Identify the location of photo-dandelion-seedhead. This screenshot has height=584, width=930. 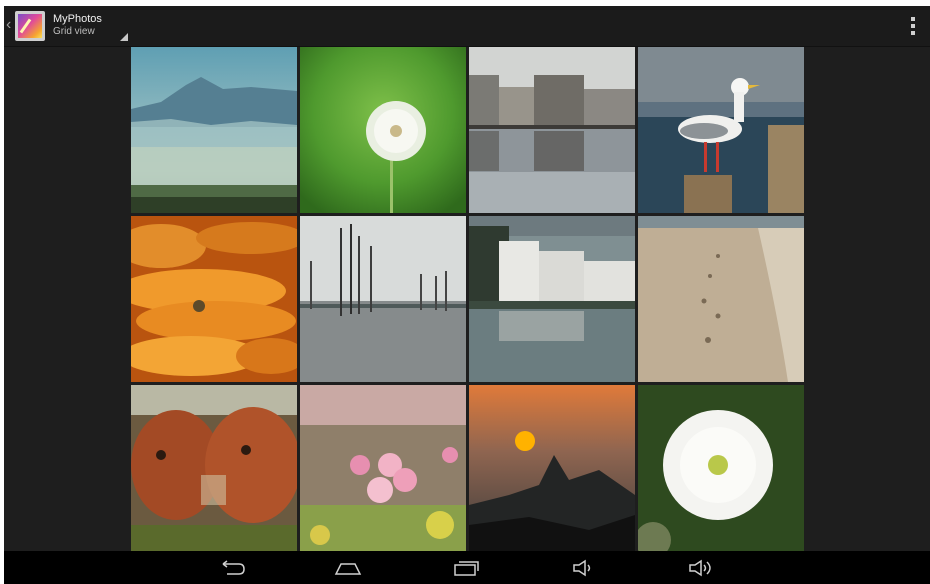
(383, 130).